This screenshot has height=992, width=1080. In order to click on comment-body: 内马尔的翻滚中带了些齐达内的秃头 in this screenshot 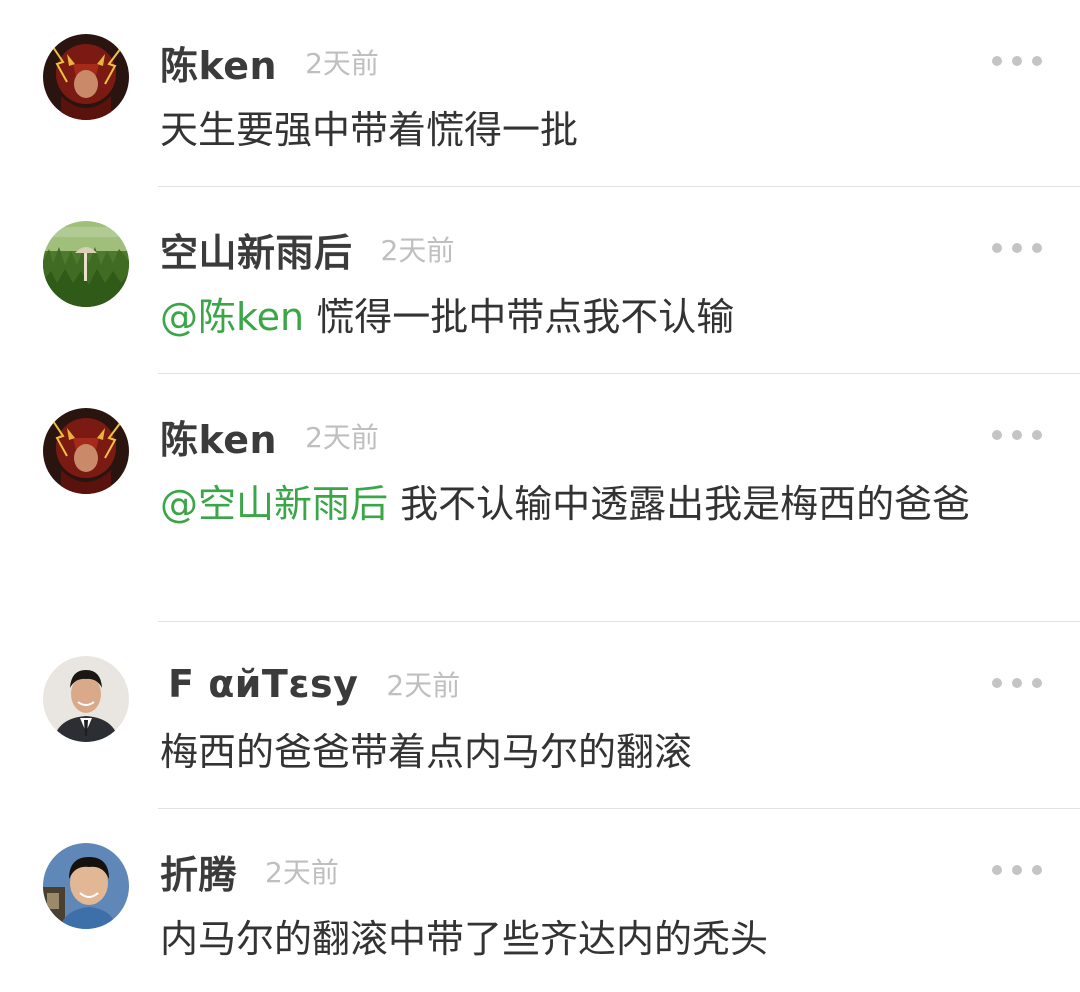, I will do `click(464, 939)`.